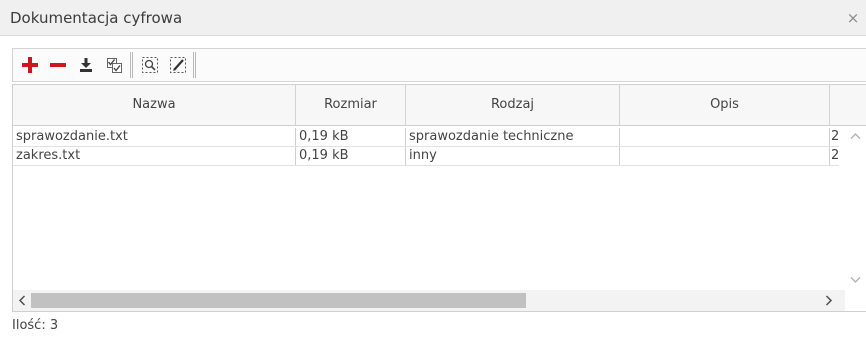  What do you see at coordinates (853, 18) in the screenshot?
I see `close-icon: ×` at bounding box center [853, 18].